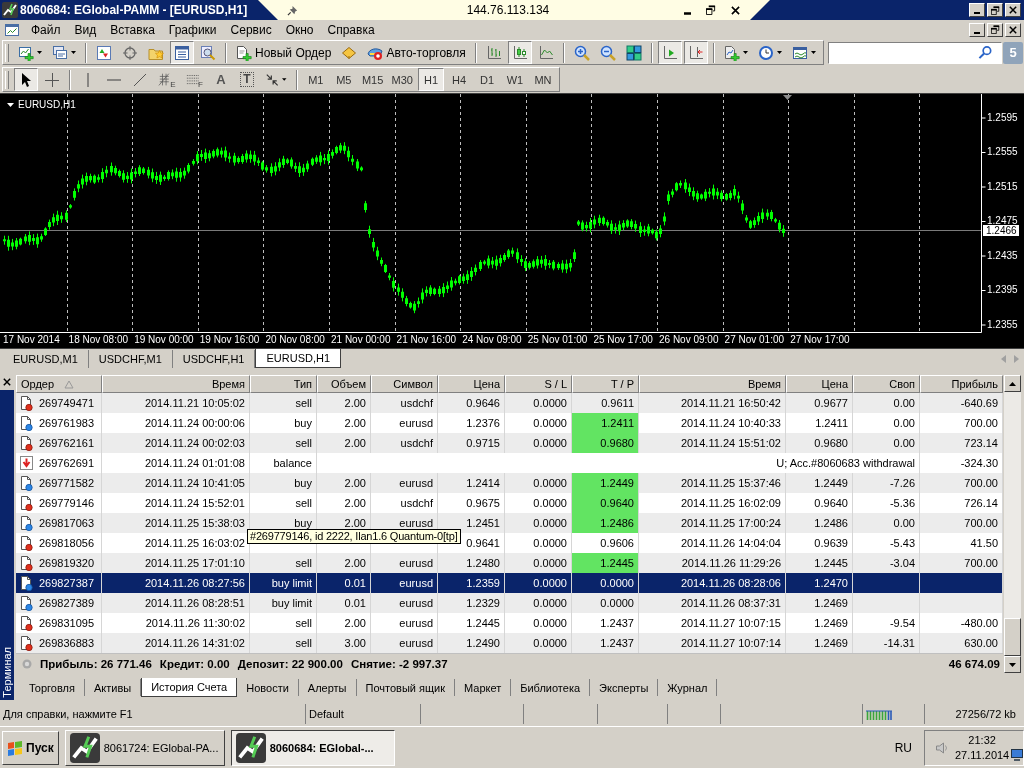  Describe the element at coordinates (509, 523) in the screenshot. I see `table-row: 269817063 2014.11.25 15:38:03 buy 2.00 eurusd 1.2451 0.0000 1.2486 2014.11.25 17:00:24 1.2486 0.00 700.00` at that location.